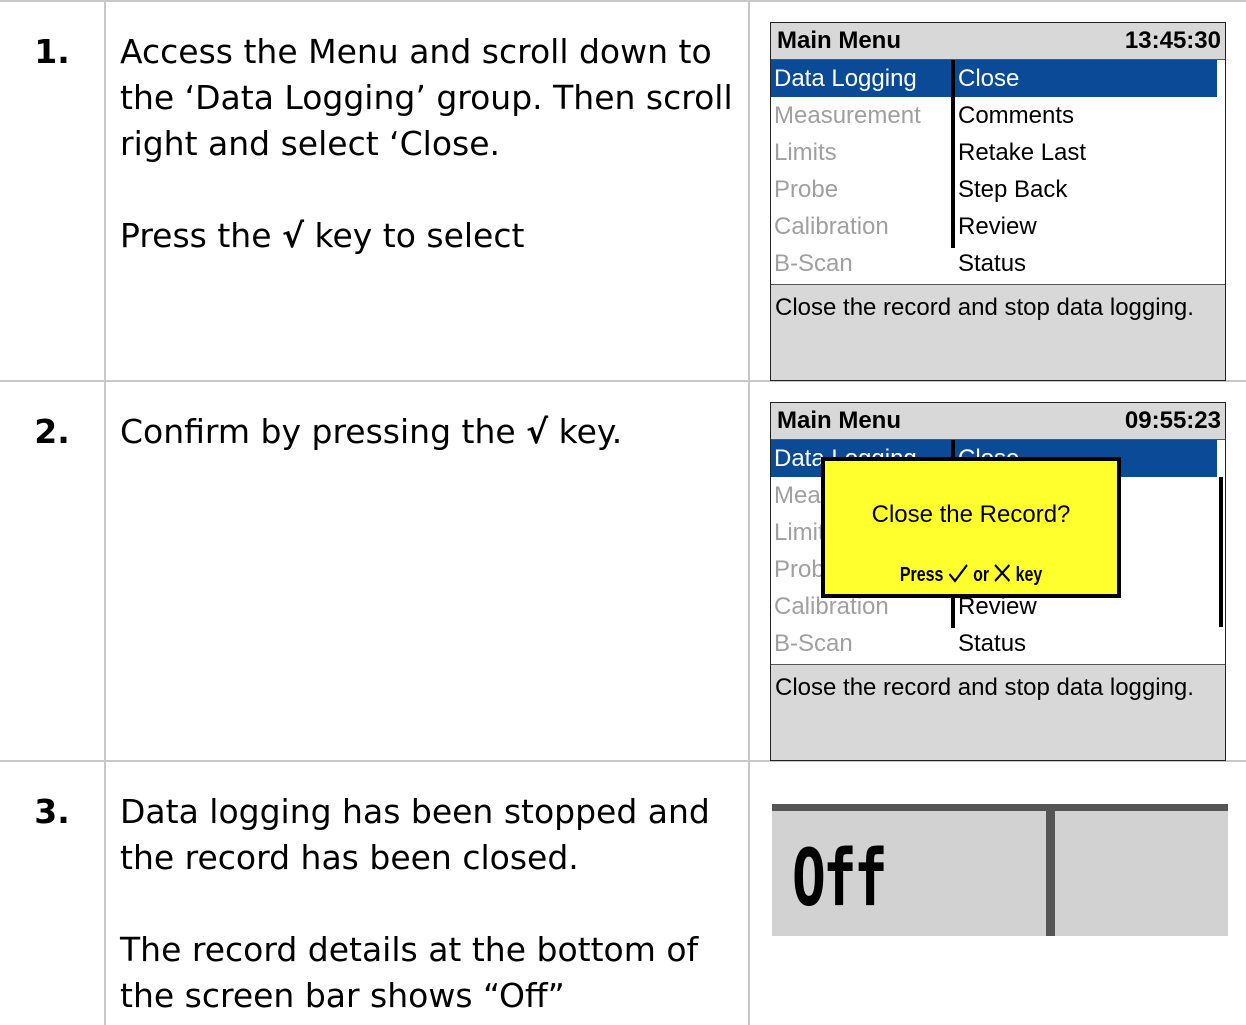 This screenshot has height=1025, width=1246. I want to click on menu-group-limits: Limits, so click(861, 152).